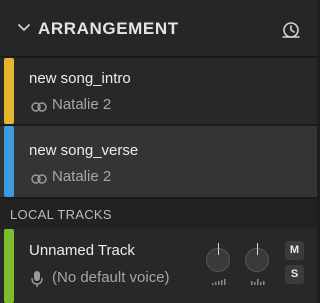 Image resolution: width=320 pixels, height=303 pixels. Describe the element at coordinates (84, 150) in the screenshot. I see `track-name: new song_verse` at that location.